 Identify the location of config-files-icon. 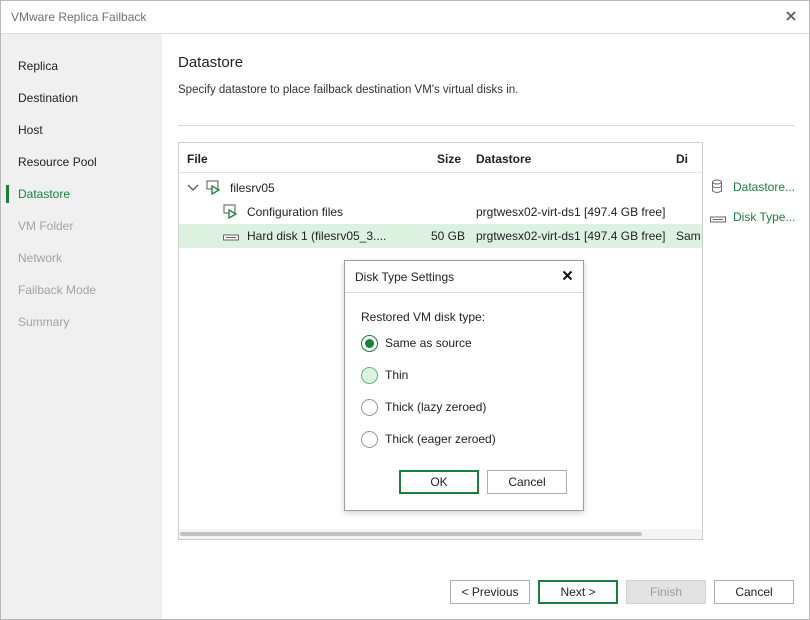
(231, 213).